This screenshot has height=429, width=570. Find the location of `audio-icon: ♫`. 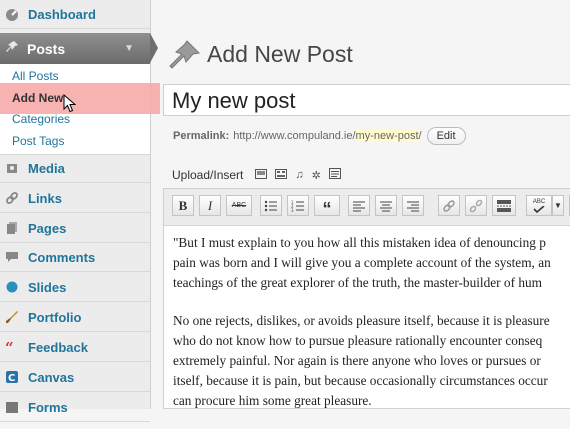

audio-icon: ♫ is located at coordinates (299, 175).